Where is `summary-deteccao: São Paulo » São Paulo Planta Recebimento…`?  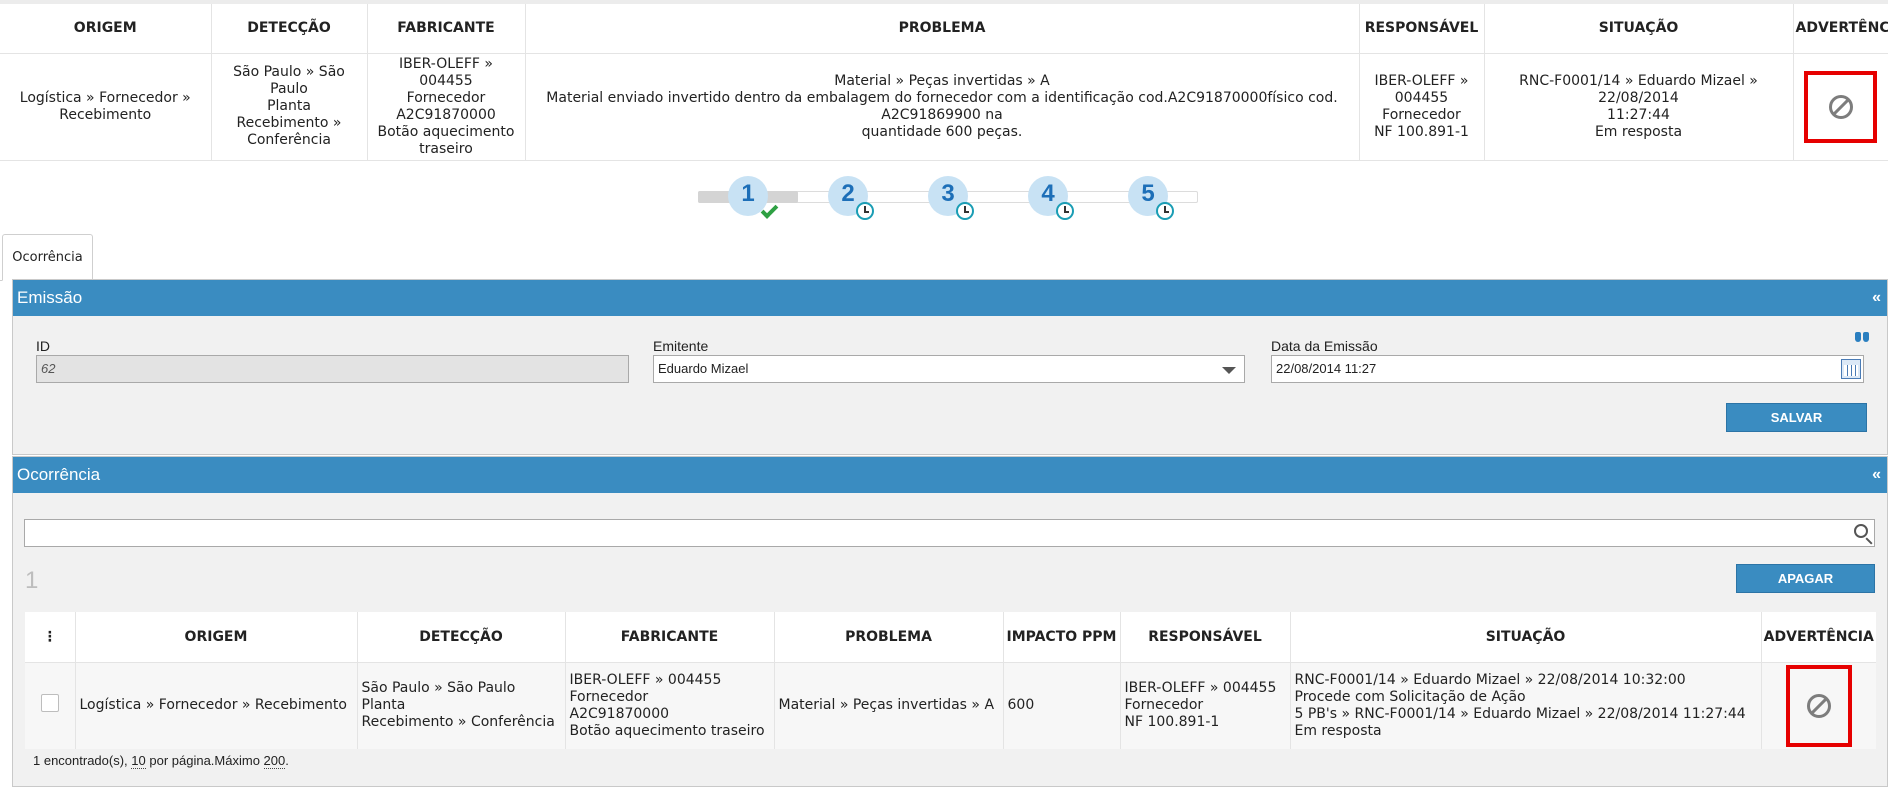
summary-deteccao: São Paulo » São Paulo Planta Recebimento… is located at coordinates (289, 107).